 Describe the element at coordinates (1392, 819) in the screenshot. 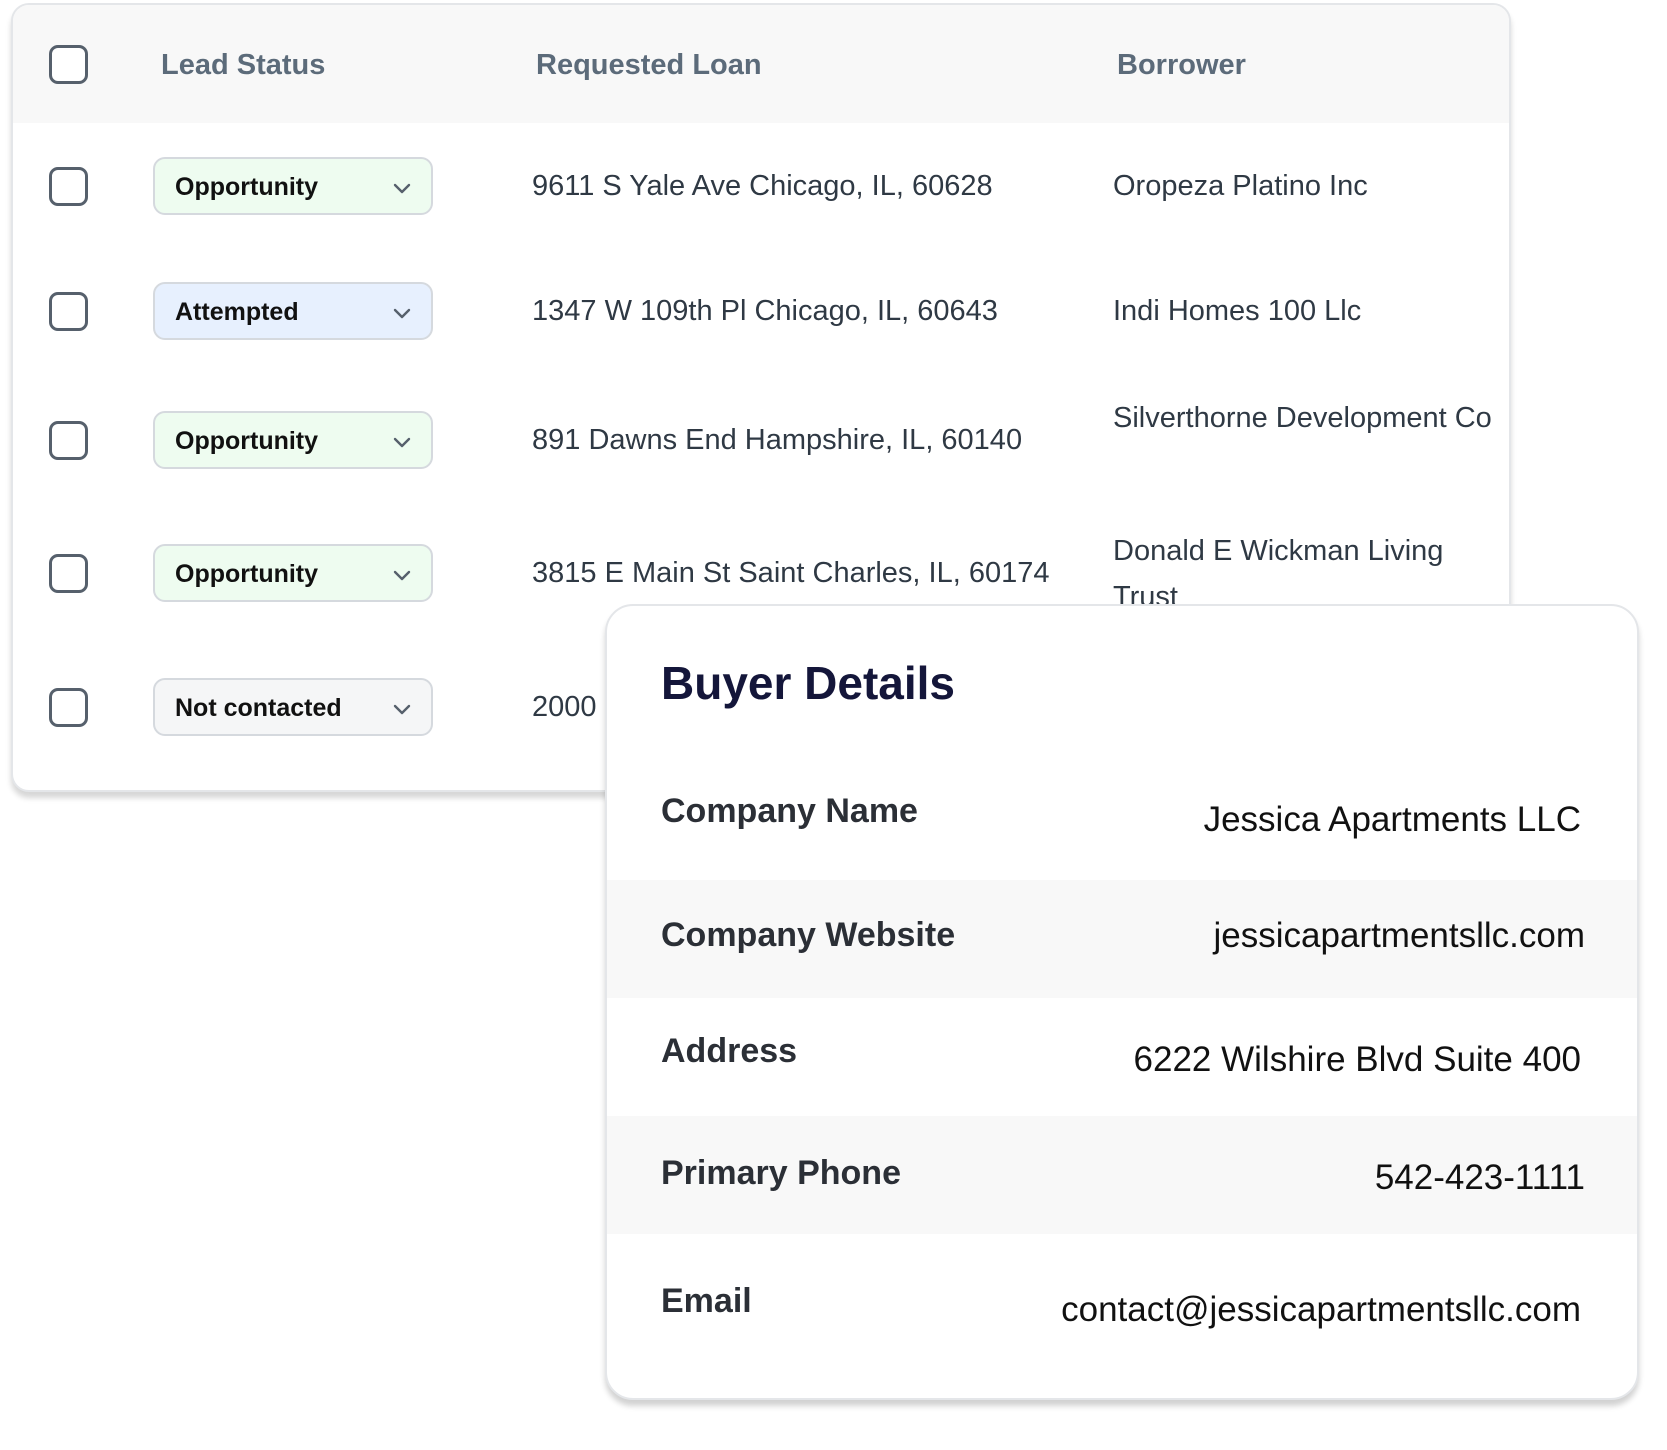

I see `detail-value: Jessica Apartments LLC` at that location.